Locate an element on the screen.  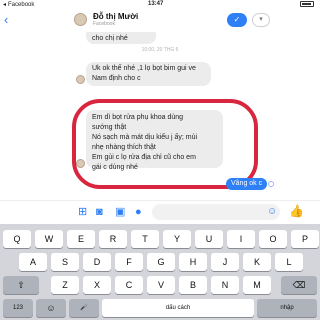
mic-icon: ● is located at coordinates (138, 212).